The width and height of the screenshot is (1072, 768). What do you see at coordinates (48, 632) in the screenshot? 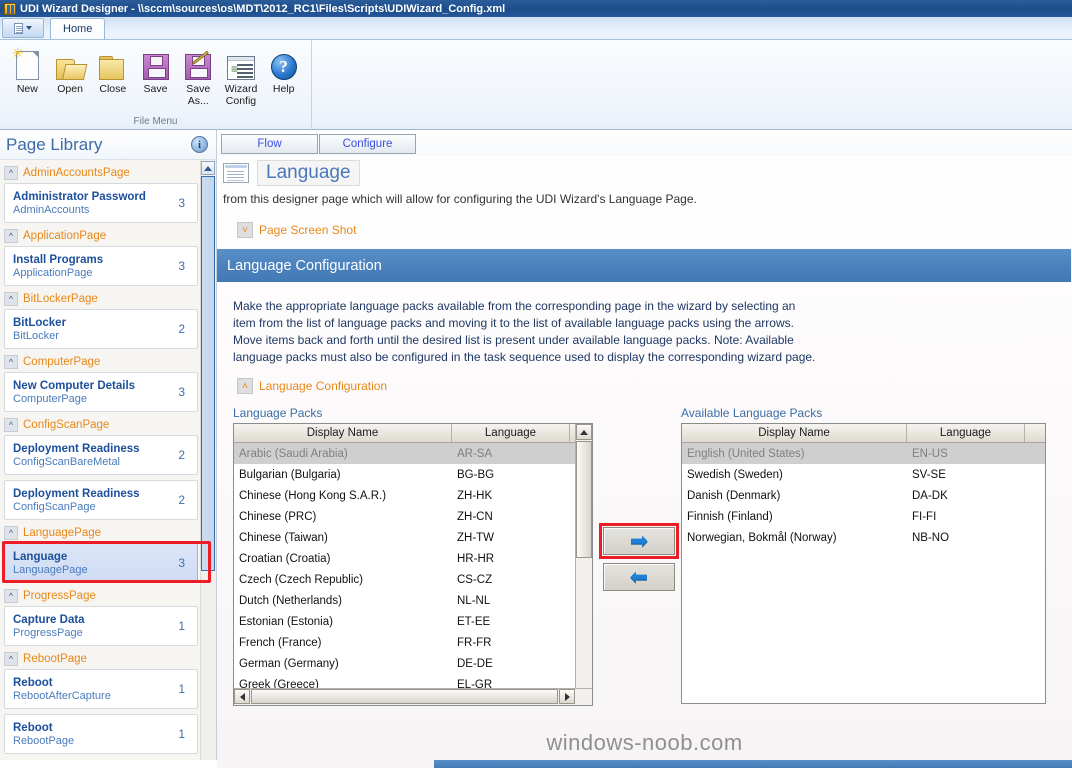
I see `sidebar-page-subtitle: ProgressPage` at bounding box center [48, 632].